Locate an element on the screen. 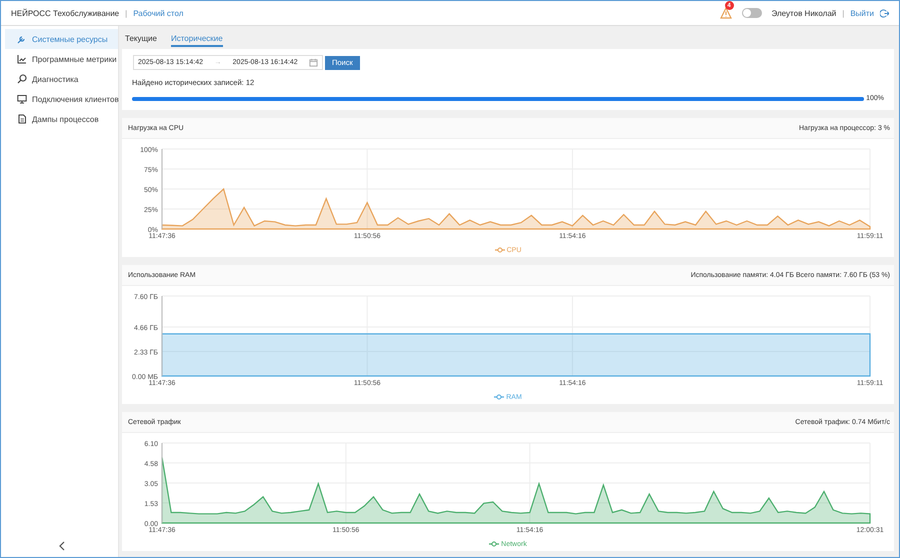 The height and width of the screenshot is (558, 900). sidebar-item: Программные метрики is located at coordinates (61, 59).